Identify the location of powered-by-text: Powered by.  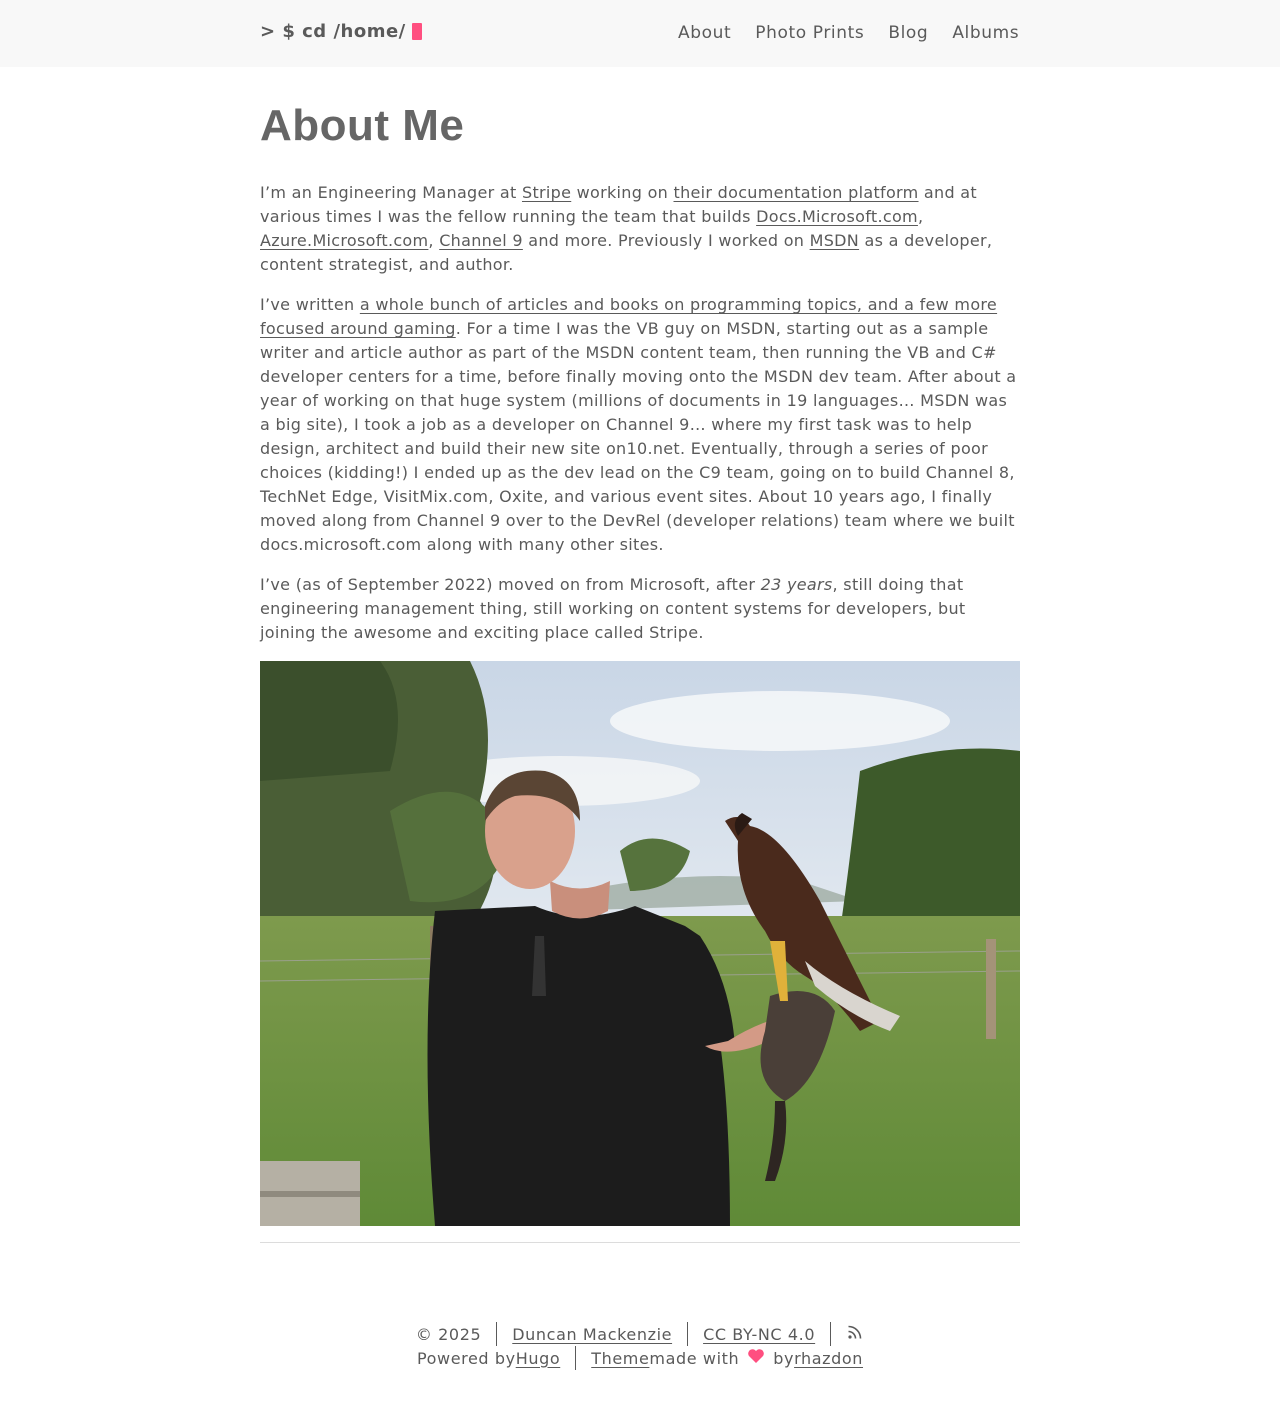
(466, 1358).